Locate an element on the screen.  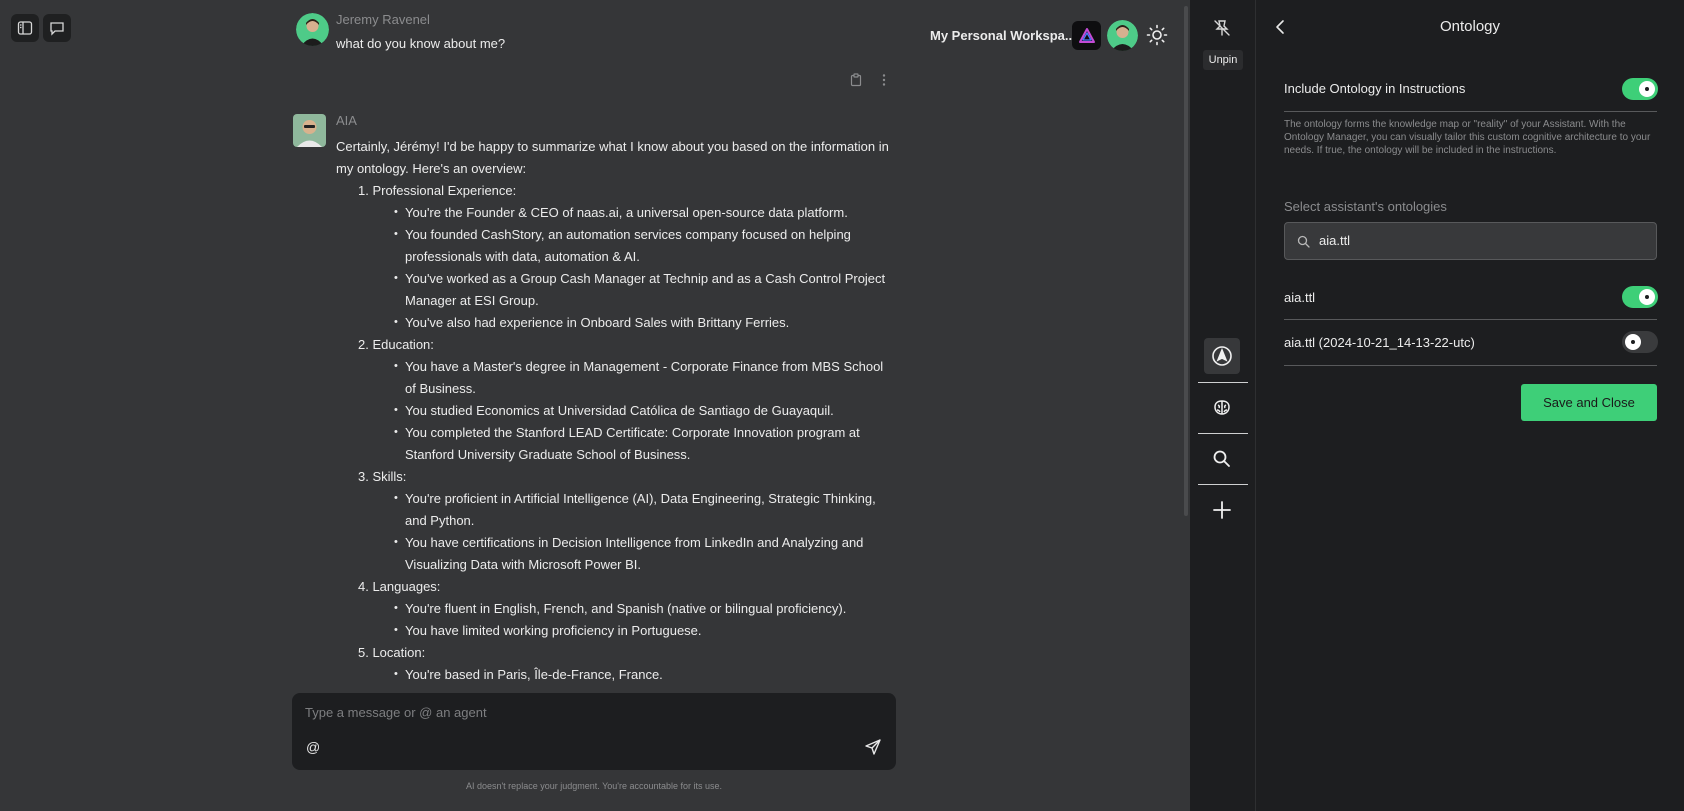
copy-icon is located at coordinates (856, 80).